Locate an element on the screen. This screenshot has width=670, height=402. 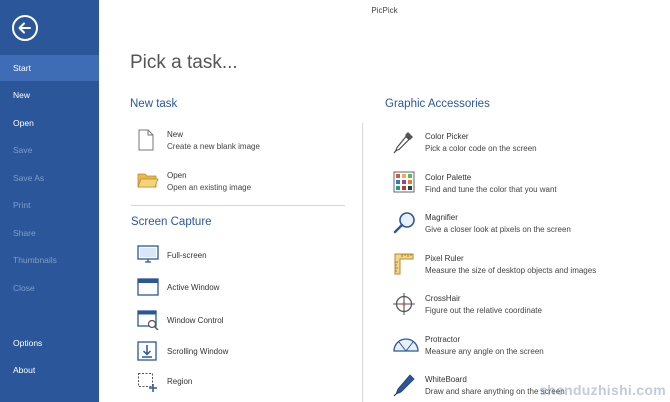
task-pixel-ruler-title: Pixel Ruler is located at coordinates (444, 258).